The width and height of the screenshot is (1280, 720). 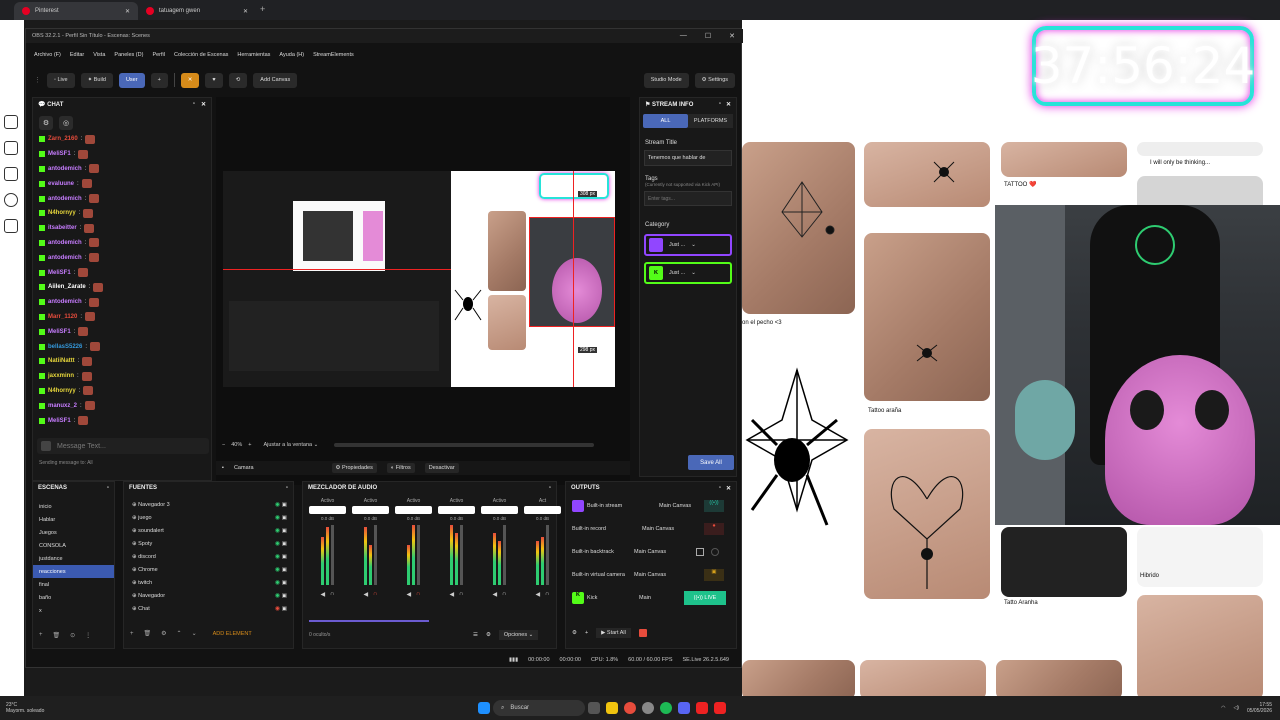 I want to click on build-button: ✦ Build, so click(x=96, y=80).